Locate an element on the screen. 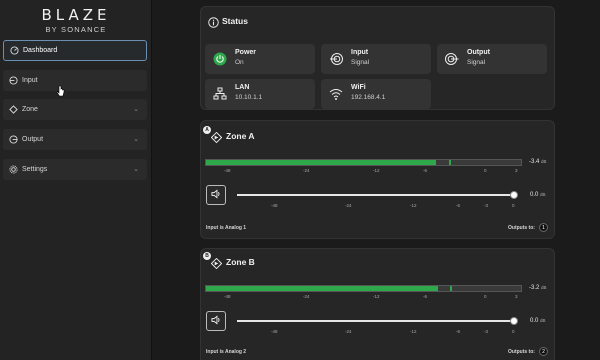 The height and width of the screenshot is (360, 600). status-card-wifi: WiFi 192.168.4.1 is located at coordinates (376, 94).